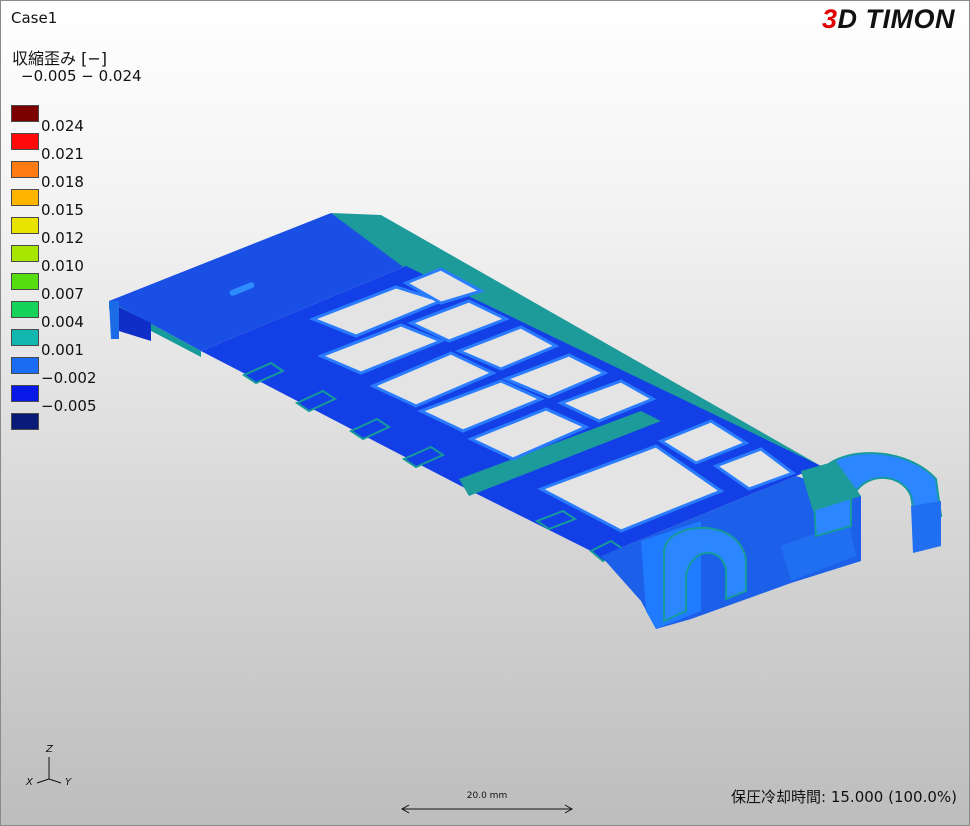 The height and width of the screenshot is (826, 970). What do you see at coordinates (62, 294) in the screenshot?
I see `legend-label-6: 0.007` at bounding box center [62, 294].